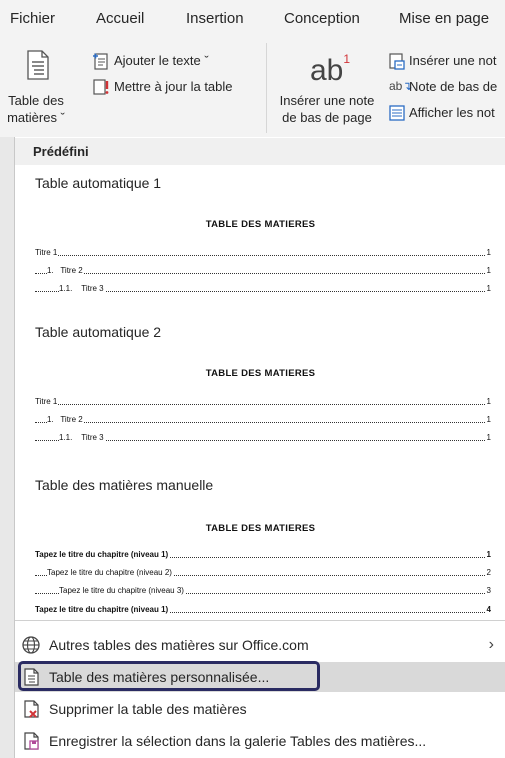  Describe the element at coordinates (453, 86) in the screenshot. I see `next-footnote-label: Note de bas de` at that location.